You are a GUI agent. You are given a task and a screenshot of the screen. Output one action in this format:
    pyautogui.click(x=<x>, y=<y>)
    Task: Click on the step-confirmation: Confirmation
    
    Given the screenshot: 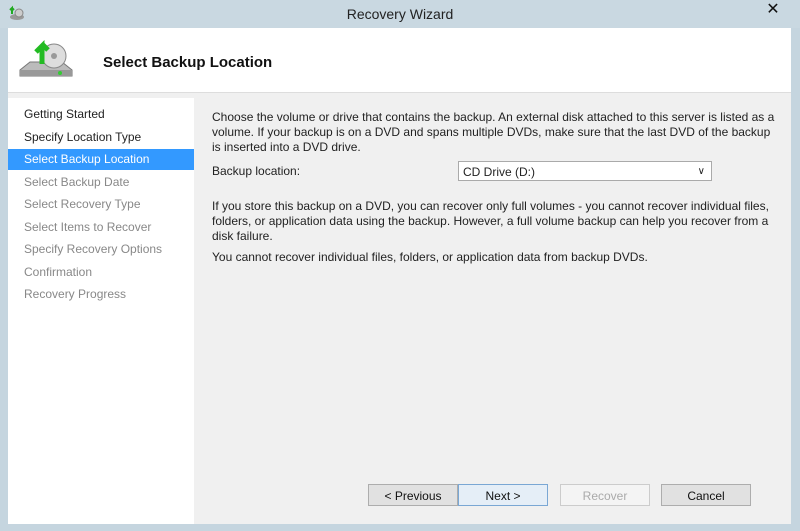 What is the action you would take?
    pyautogui.click(x=58, y=271)
    